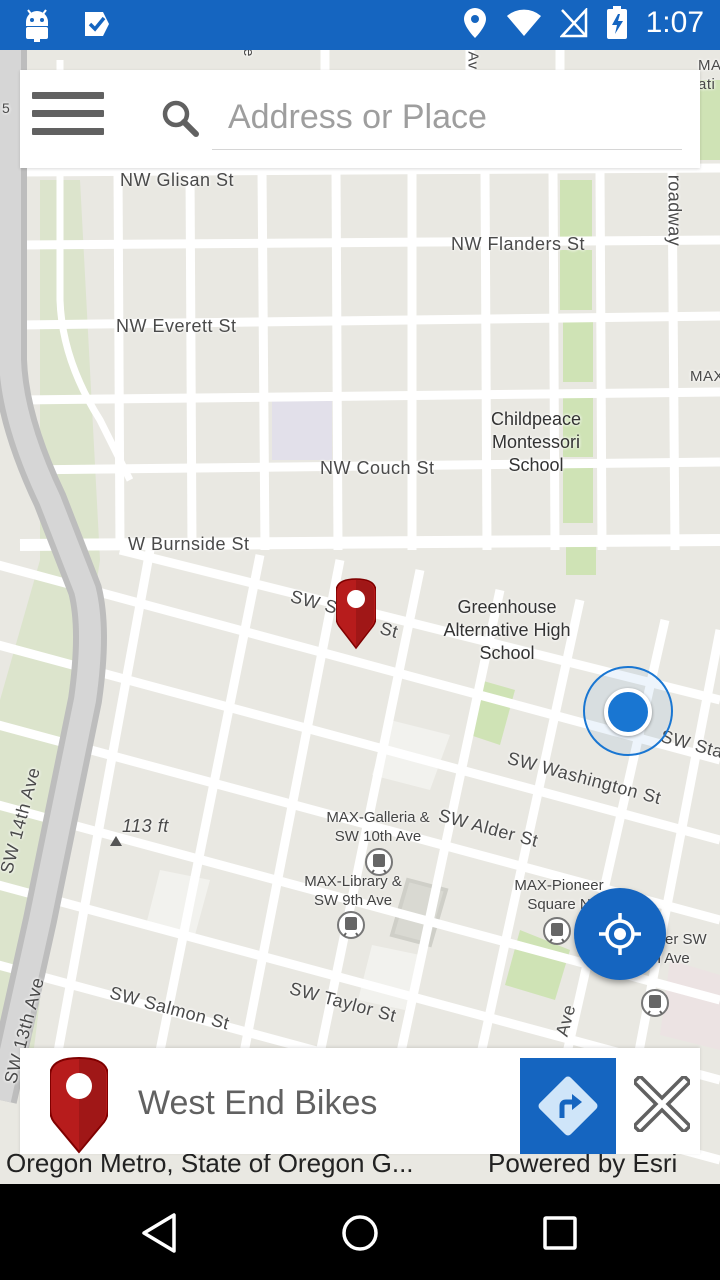  I want to click on close-icon, so click(662, 1104).